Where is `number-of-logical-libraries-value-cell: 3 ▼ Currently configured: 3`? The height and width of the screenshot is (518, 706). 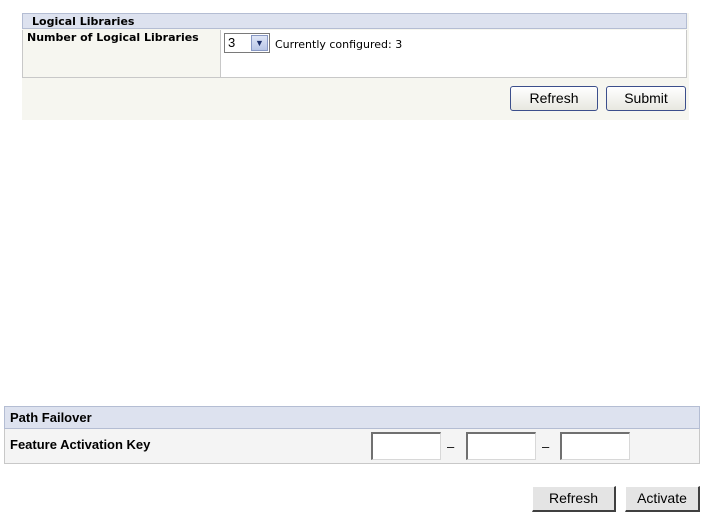 number-of-logical-libraries-value-cell: 3 ▼ Currently configured: 3 is located at coordinates (453, 53).